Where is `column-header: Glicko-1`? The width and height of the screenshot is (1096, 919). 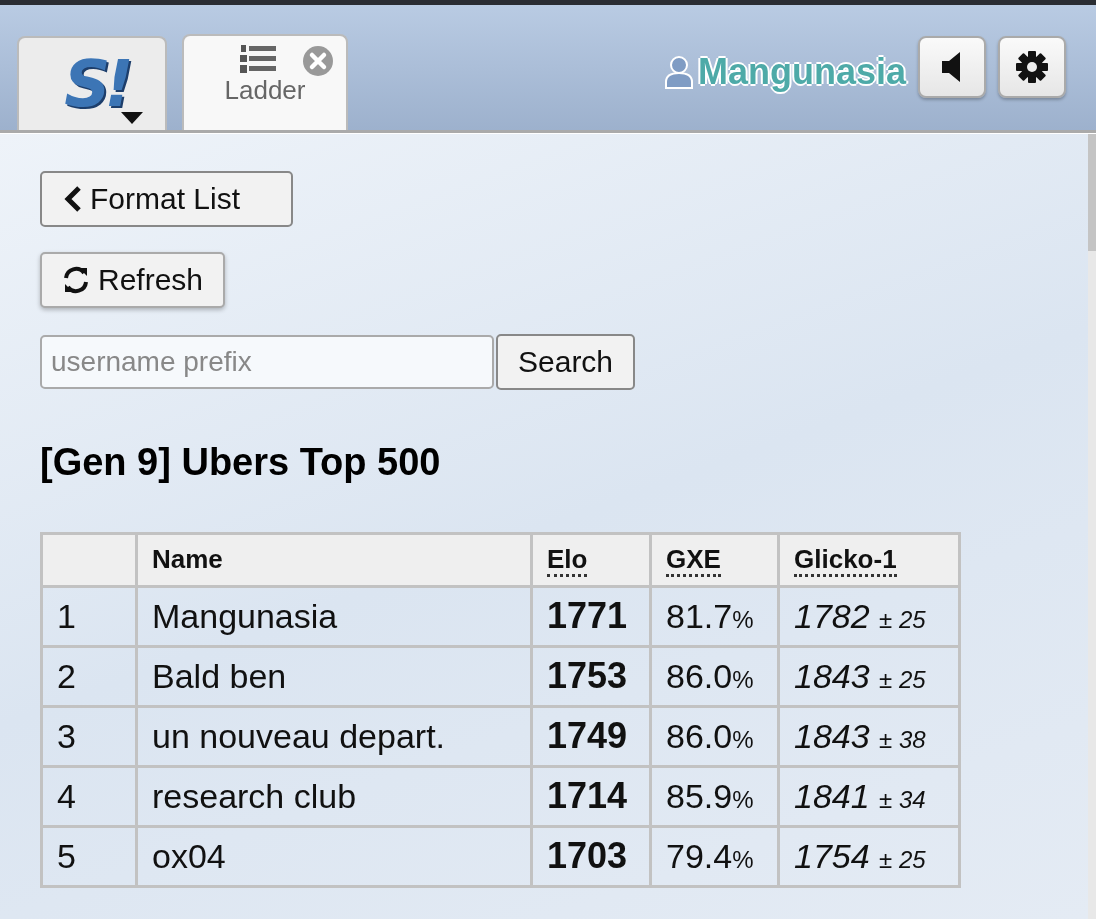 column-header: Glicko-1 is located at coordinates (869, 560).